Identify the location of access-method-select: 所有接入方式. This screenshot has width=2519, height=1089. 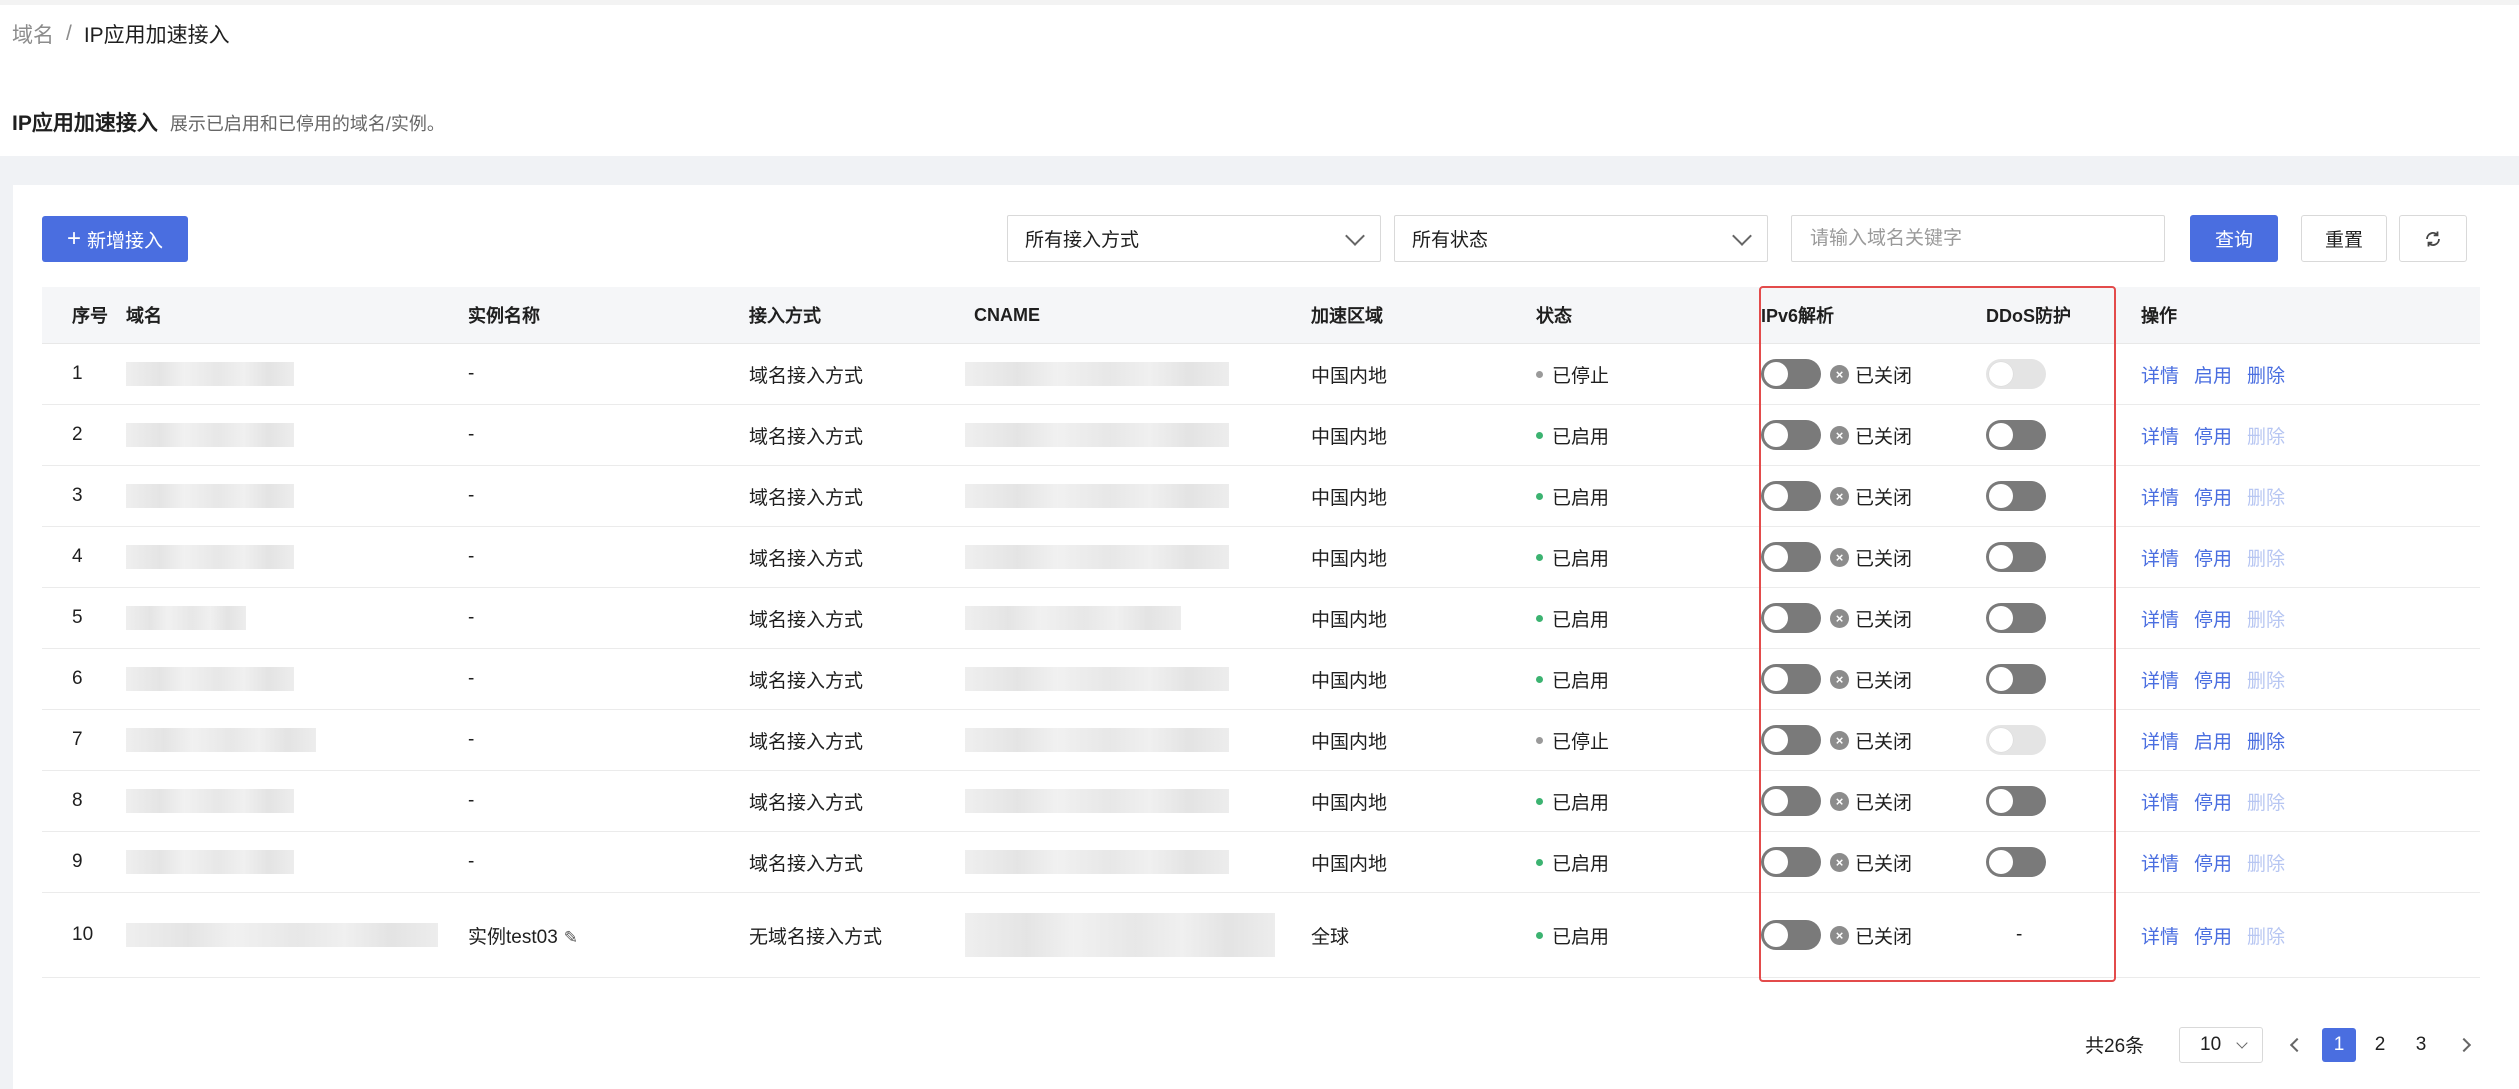
(1194, 238).